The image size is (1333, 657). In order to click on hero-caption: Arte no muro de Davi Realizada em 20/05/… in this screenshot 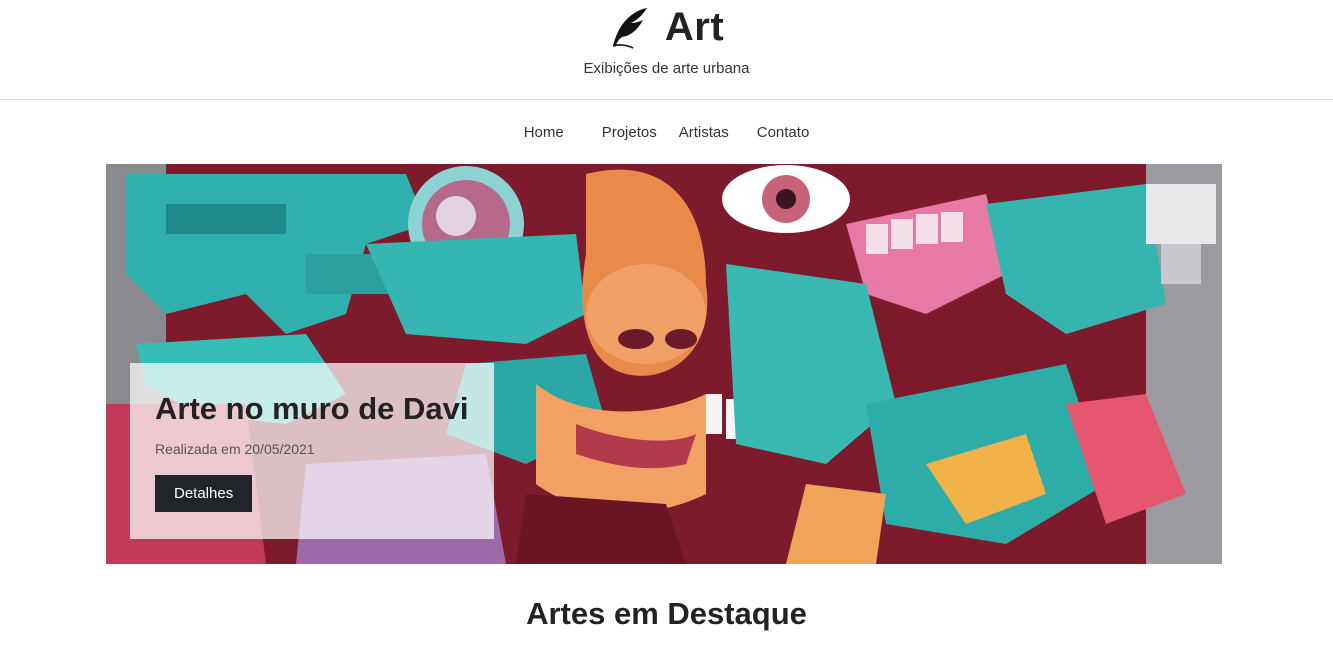, I will do `click(312, 451)`.